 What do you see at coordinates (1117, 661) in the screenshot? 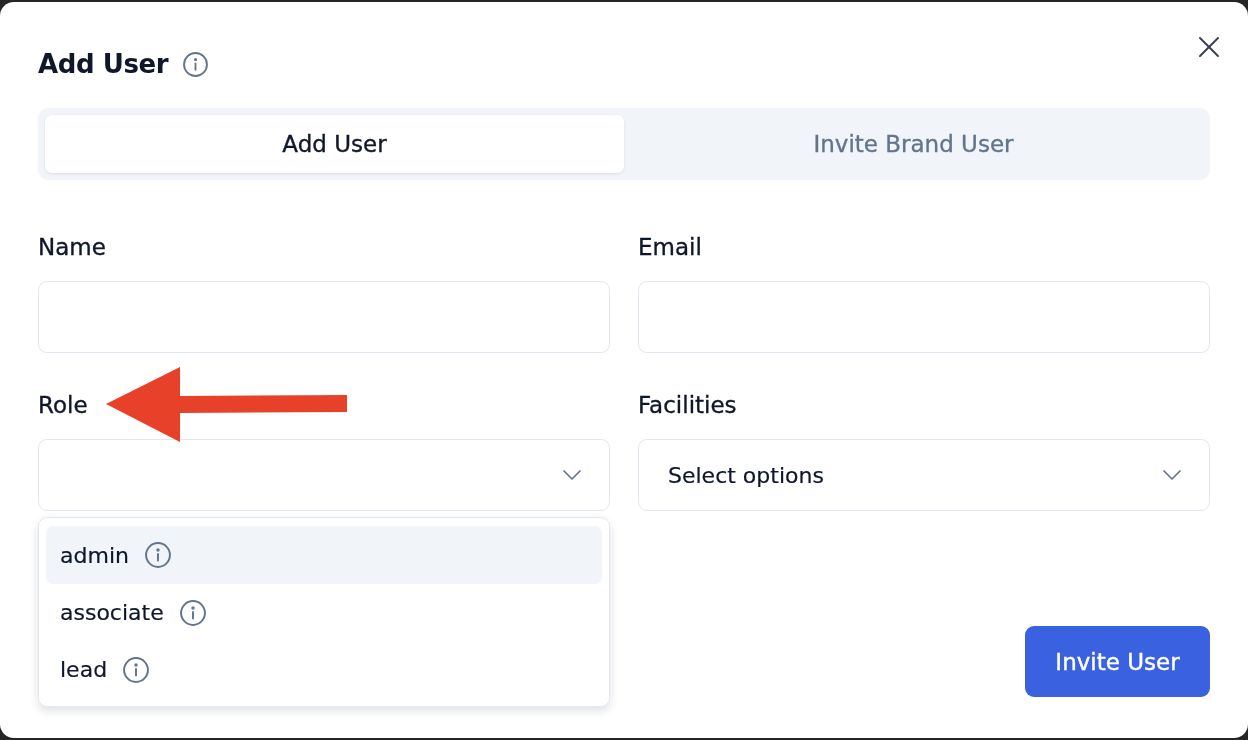
I see `invite-button: Invite User` at bounding box center [1117, 661].